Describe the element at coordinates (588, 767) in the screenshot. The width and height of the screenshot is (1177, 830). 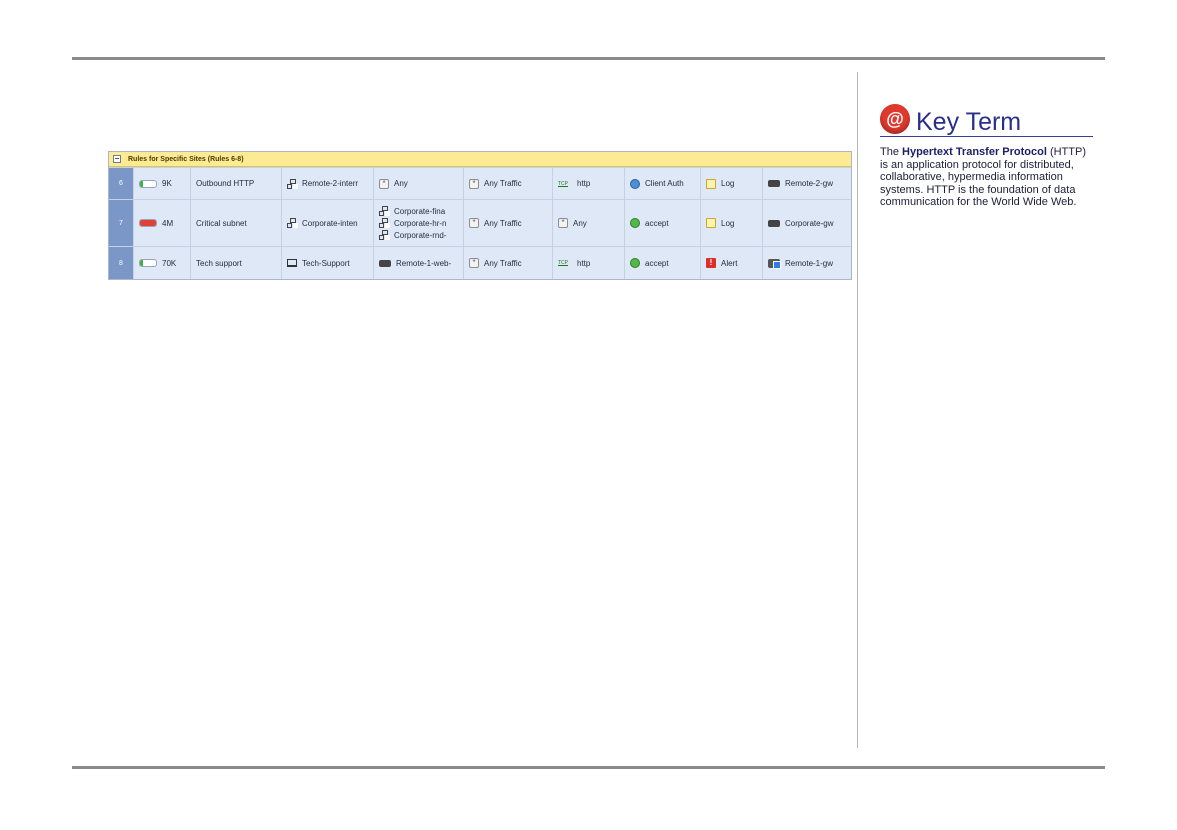
I see `bottom-rule` at that location.